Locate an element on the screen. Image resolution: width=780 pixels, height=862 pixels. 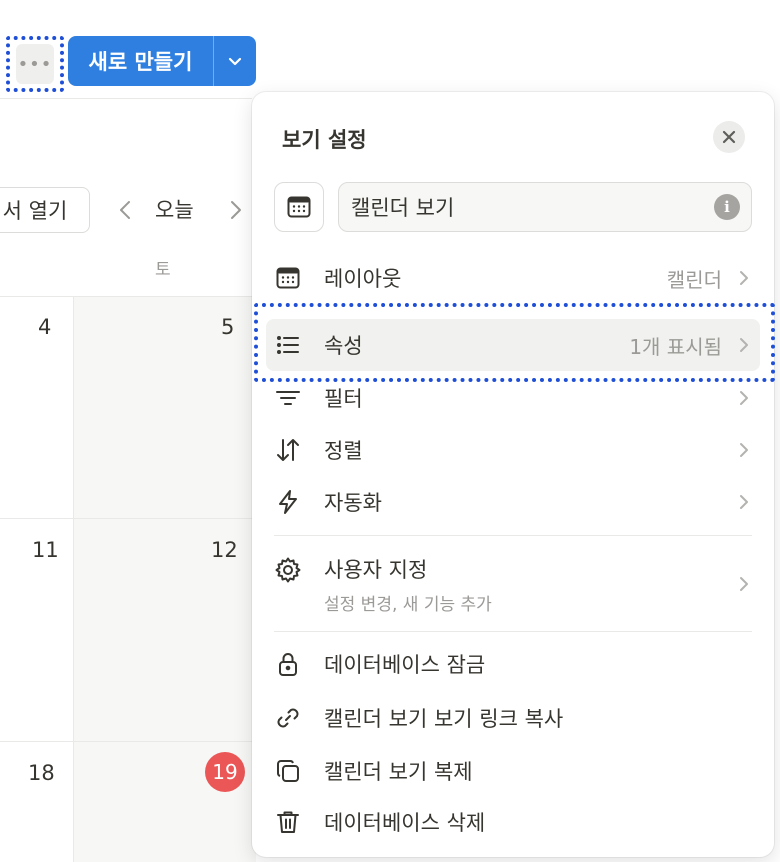
menu-item-properties: 속성 1개 표시됨 is located at coordinates (513, 345).